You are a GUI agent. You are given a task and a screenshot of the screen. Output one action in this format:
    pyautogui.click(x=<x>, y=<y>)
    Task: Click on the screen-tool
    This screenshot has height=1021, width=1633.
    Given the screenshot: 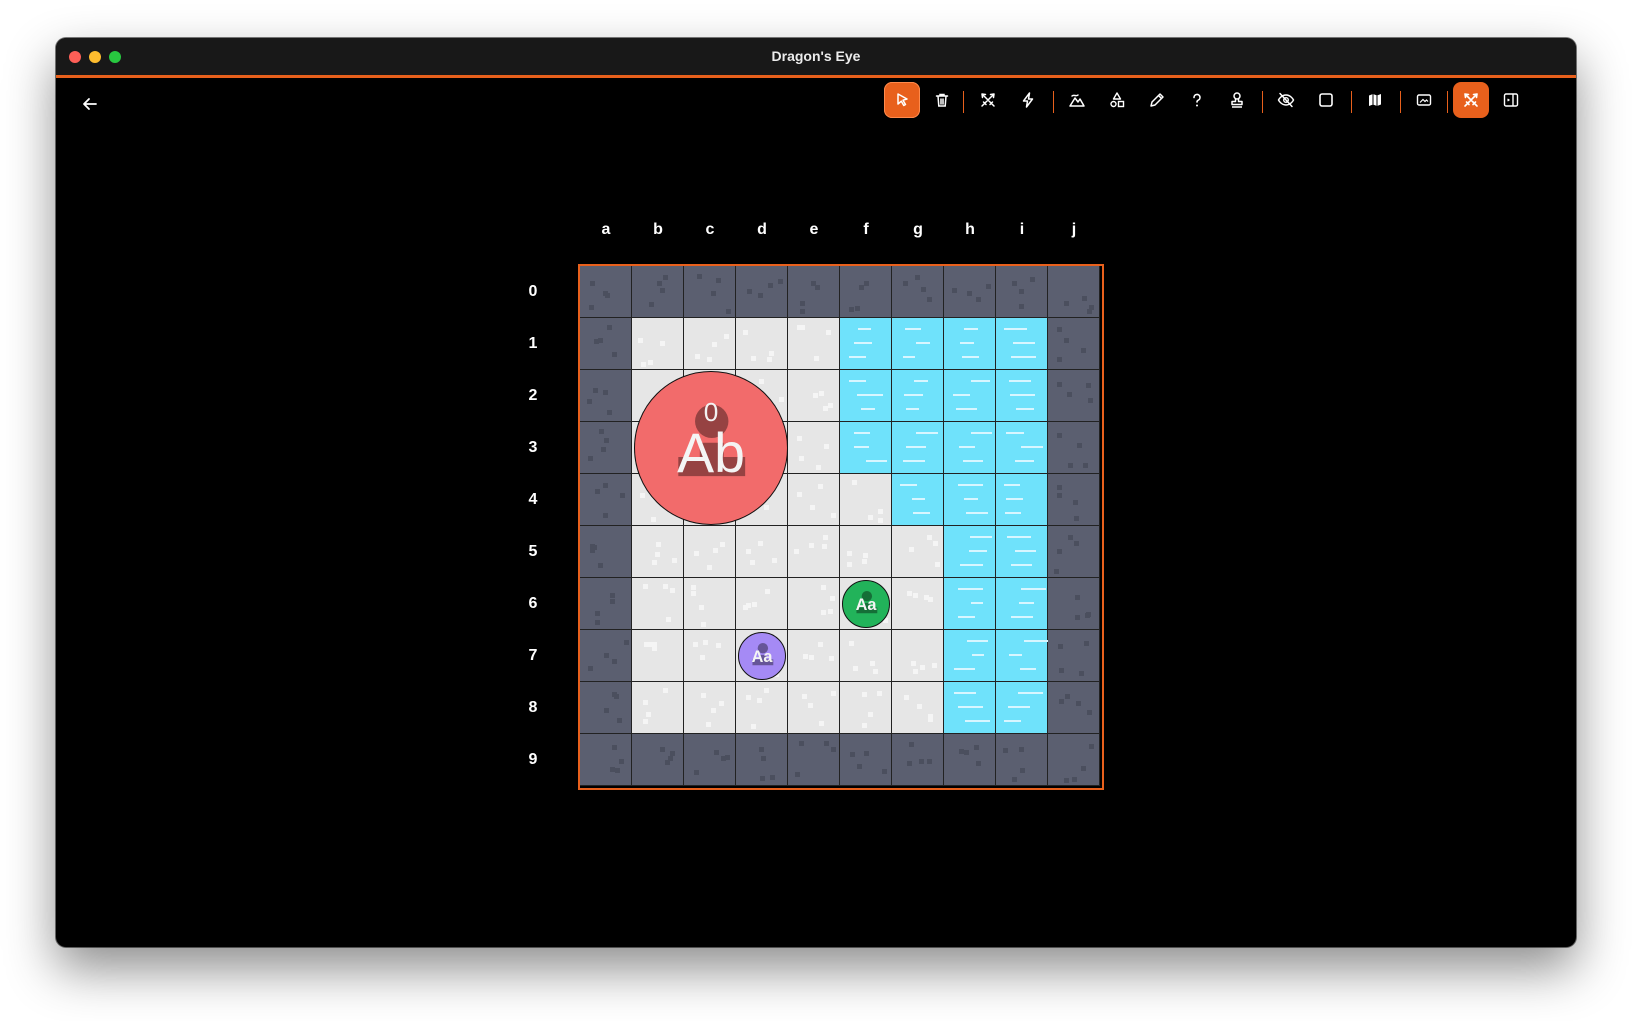 What is the action you would take?
    pyautogui.click(x=1424, y=100)
    